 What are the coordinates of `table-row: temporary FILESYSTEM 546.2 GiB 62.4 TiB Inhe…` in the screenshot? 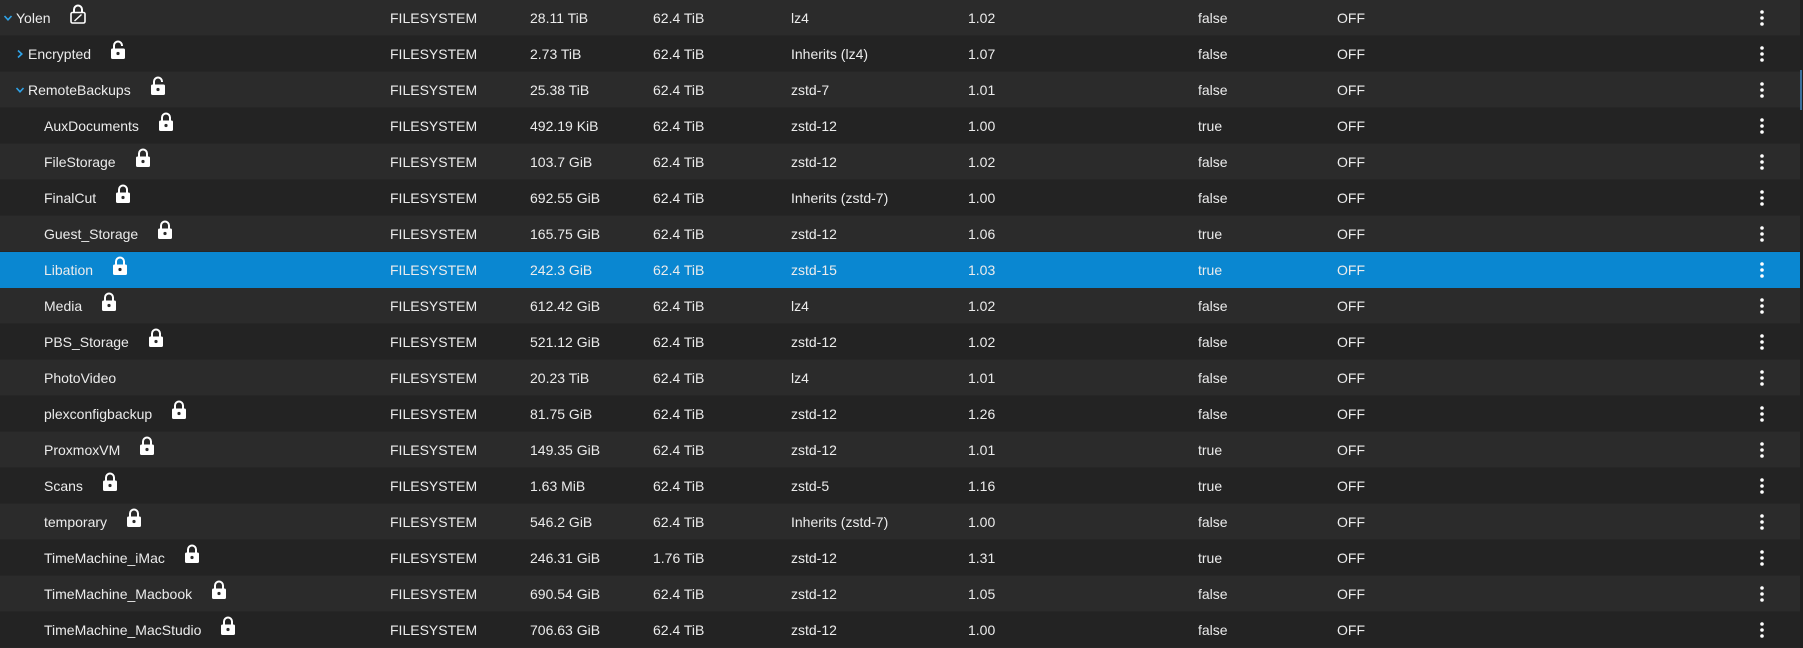 It's located at (900, 522).